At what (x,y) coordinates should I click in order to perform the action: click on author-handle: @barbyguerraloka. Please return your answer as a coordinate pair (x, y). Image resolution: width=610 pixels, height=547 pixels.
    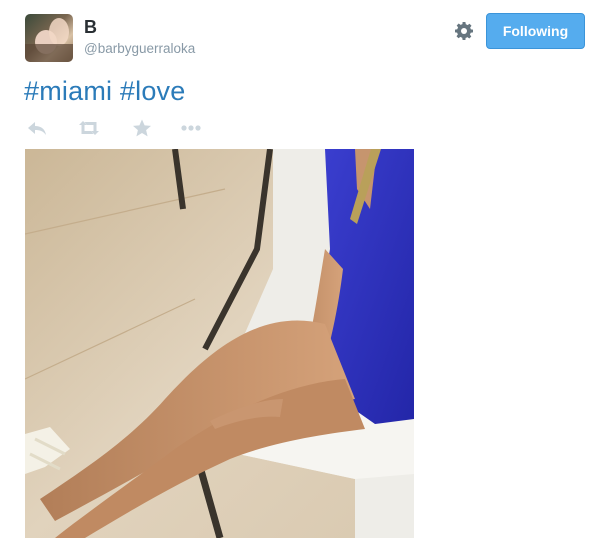
    Looking at the image, I should click on (139, 48).